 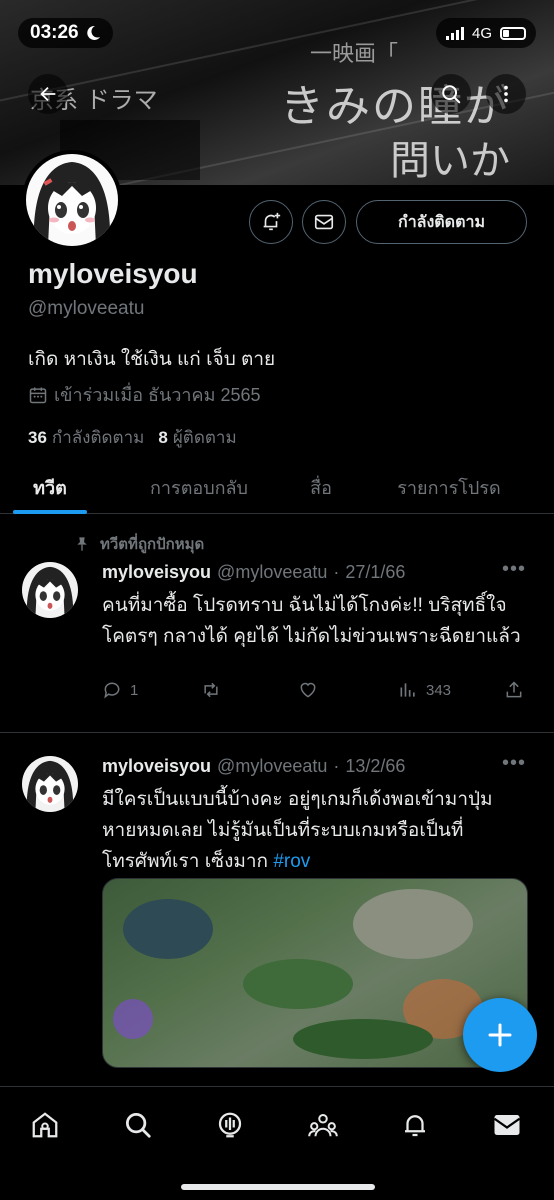 I want to click on share-button, so click(x=514, y=690).